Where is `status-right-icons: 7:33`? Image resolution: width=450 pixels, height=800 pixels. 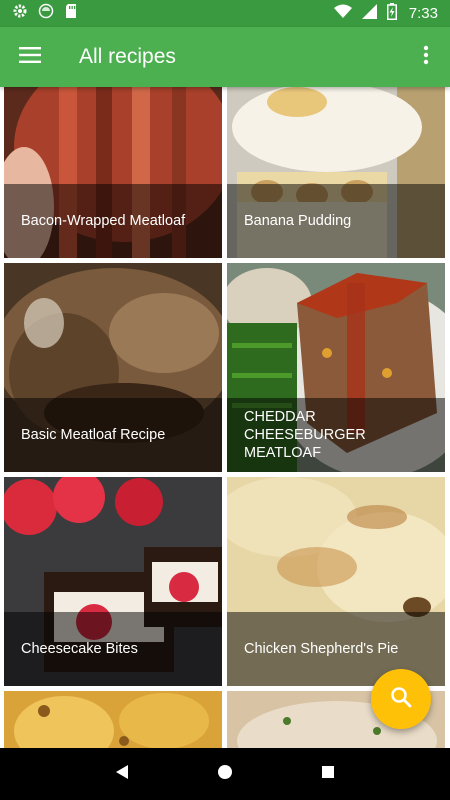
status-right-icons: 7:33 is located at coordinates (385, 13).